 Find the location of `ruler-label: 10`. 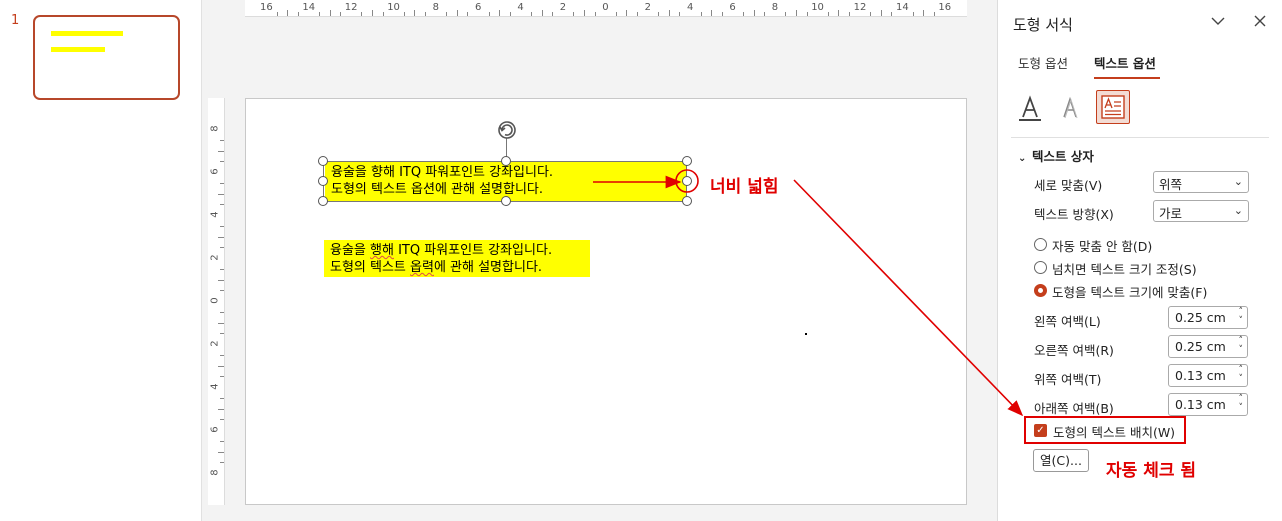

ruler-label: 10 is located at coordinates (817, 7).